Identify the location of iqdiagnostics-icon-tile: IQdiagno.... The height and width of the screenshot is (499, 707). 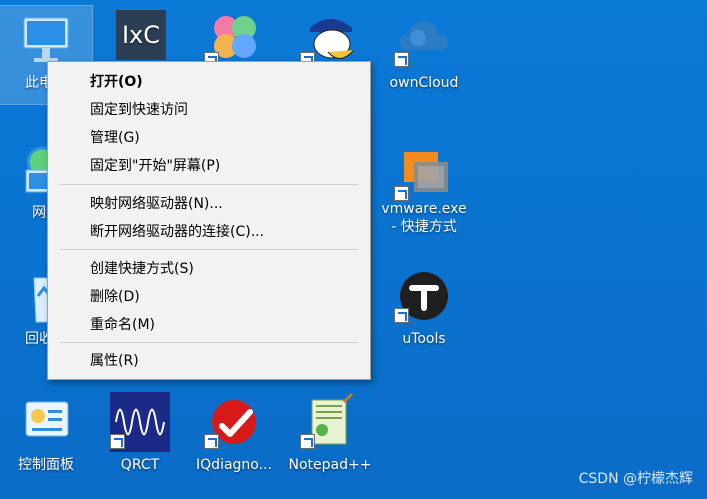
(234, 437).